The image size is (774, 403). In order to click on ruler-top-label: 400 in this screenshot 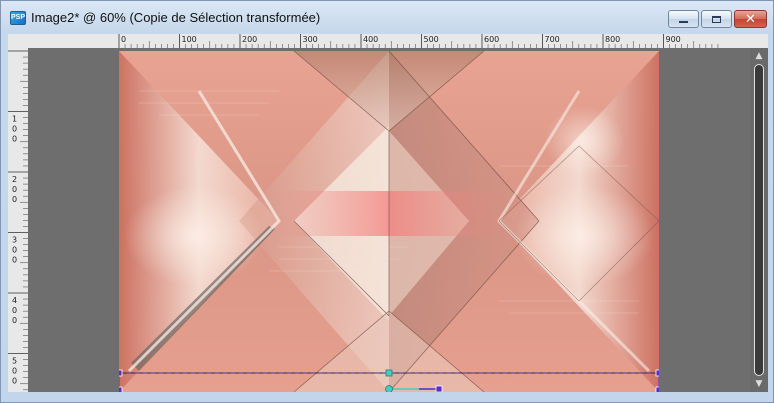, I will do `click(370, 39)`.